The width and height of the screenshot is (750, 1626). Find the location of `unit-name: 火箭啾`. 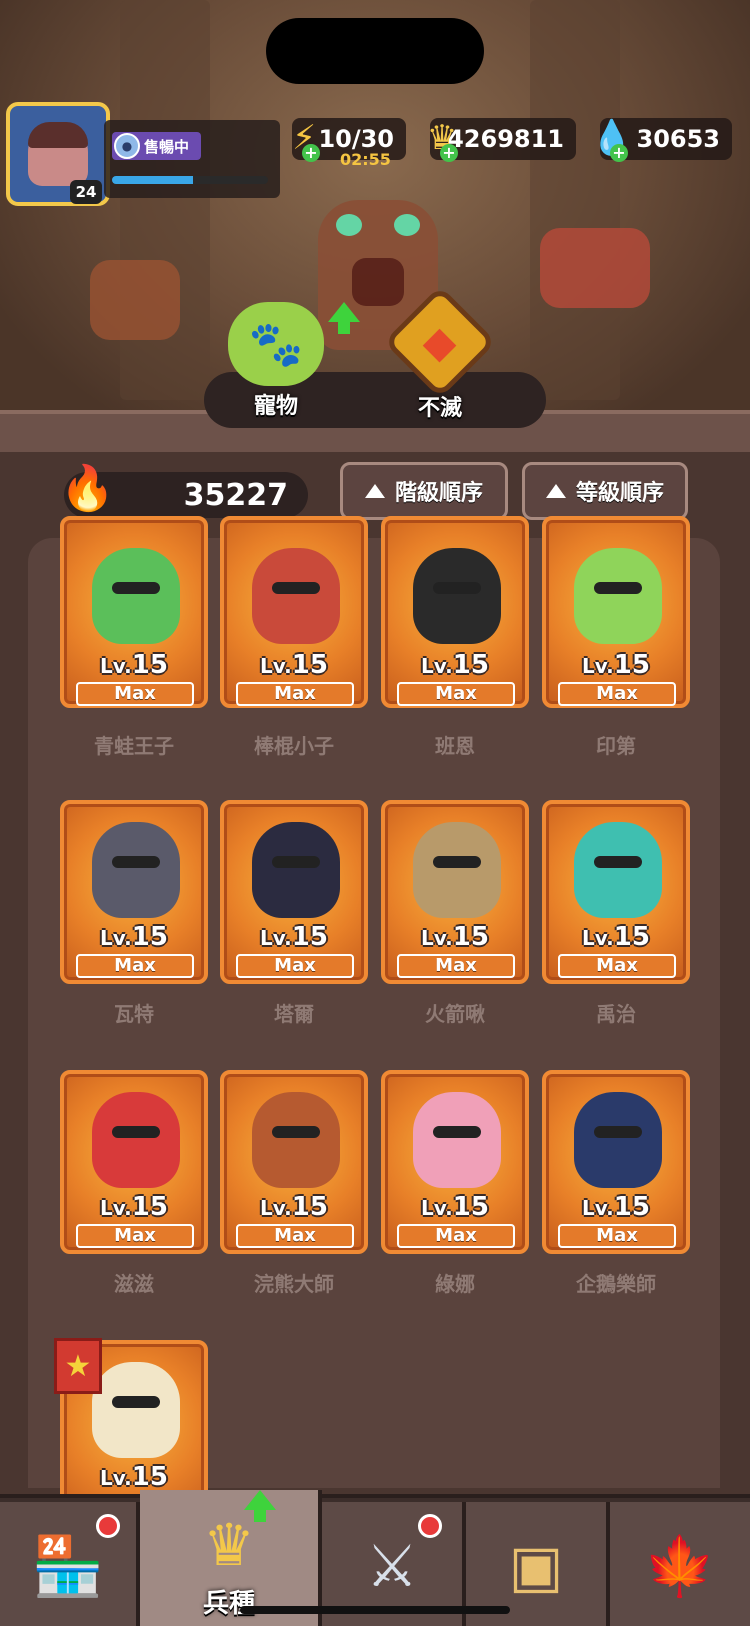

unit-name: 火箭啾 is located at coordinates (455, 1014).